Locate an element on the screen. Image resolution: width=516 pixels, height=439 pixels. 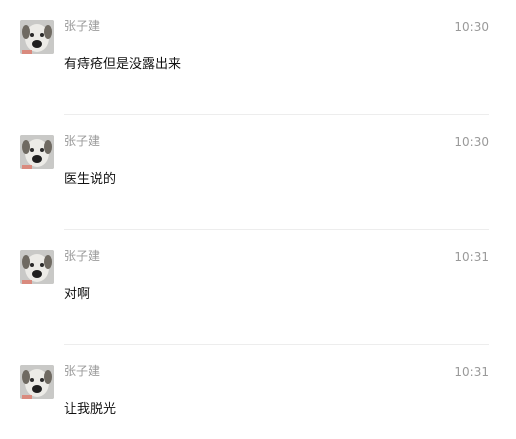
message-text: 医生说的 is located at coordinates (90, 179).